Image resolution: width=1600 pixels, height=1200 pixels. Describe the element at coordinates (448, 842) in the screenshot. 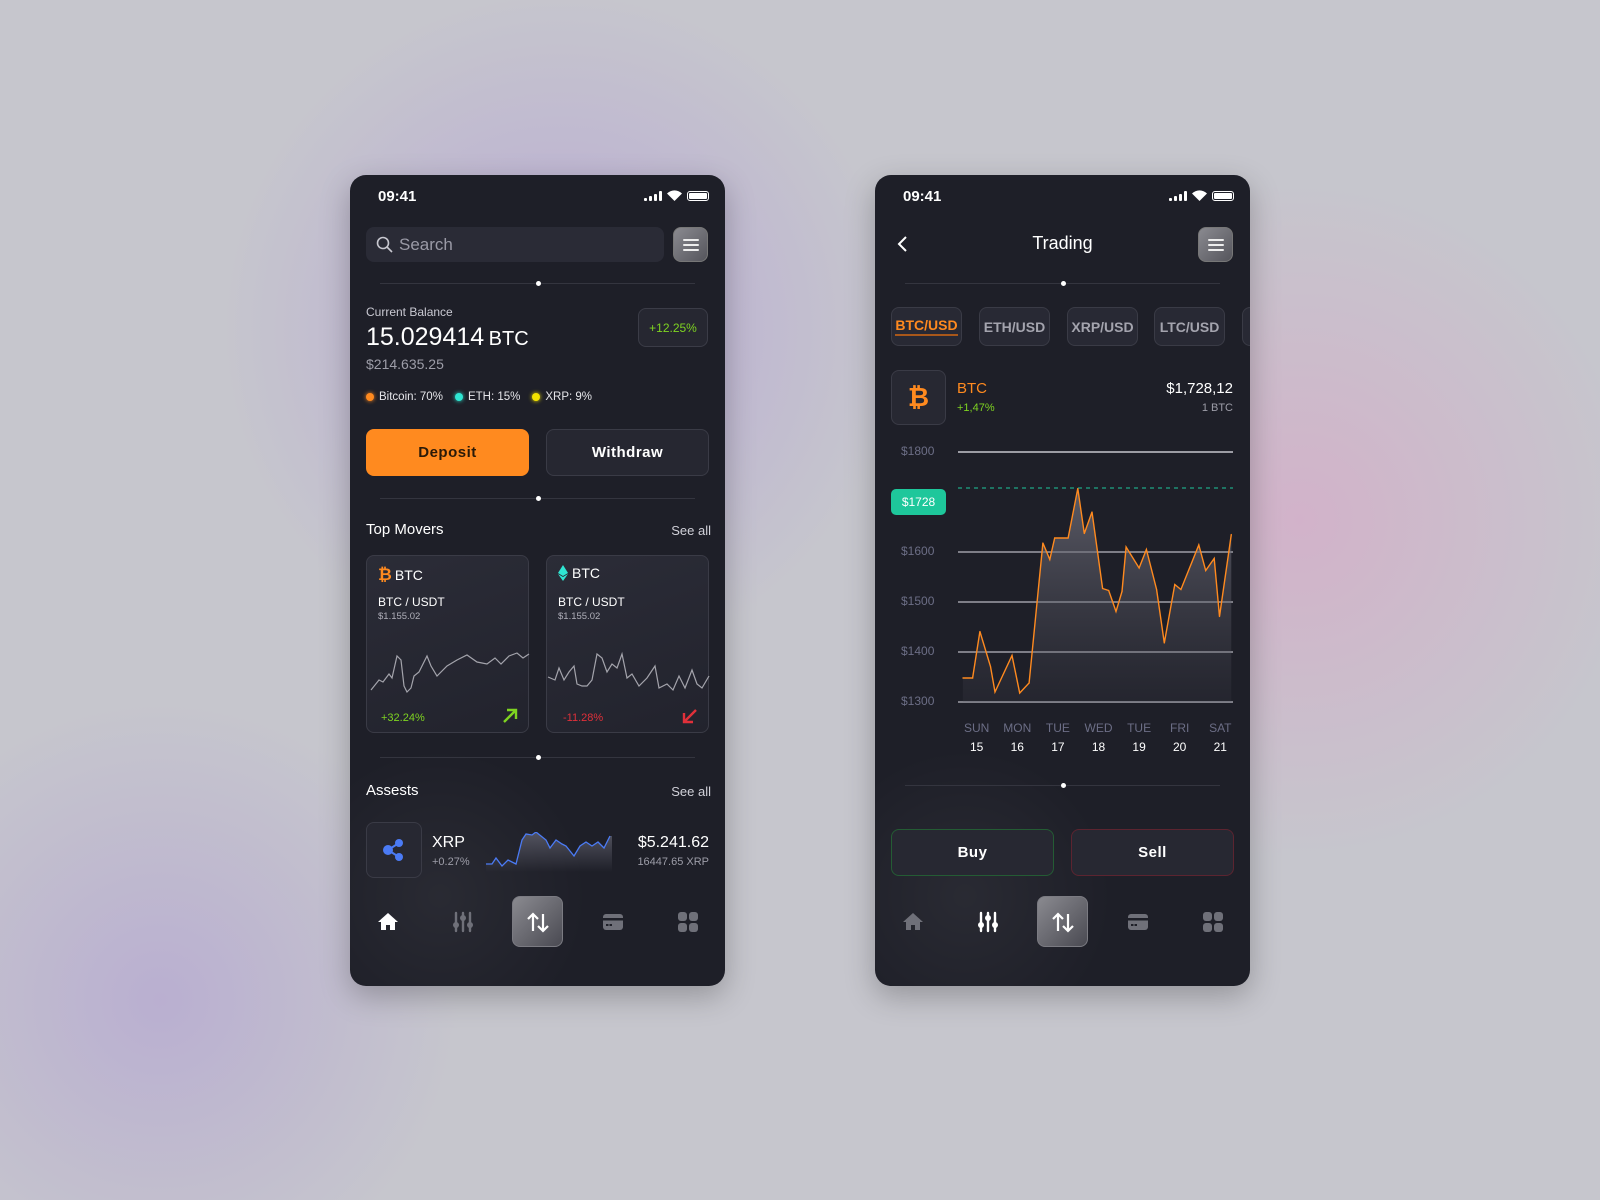

I see `asset-name: XRP` at that location.